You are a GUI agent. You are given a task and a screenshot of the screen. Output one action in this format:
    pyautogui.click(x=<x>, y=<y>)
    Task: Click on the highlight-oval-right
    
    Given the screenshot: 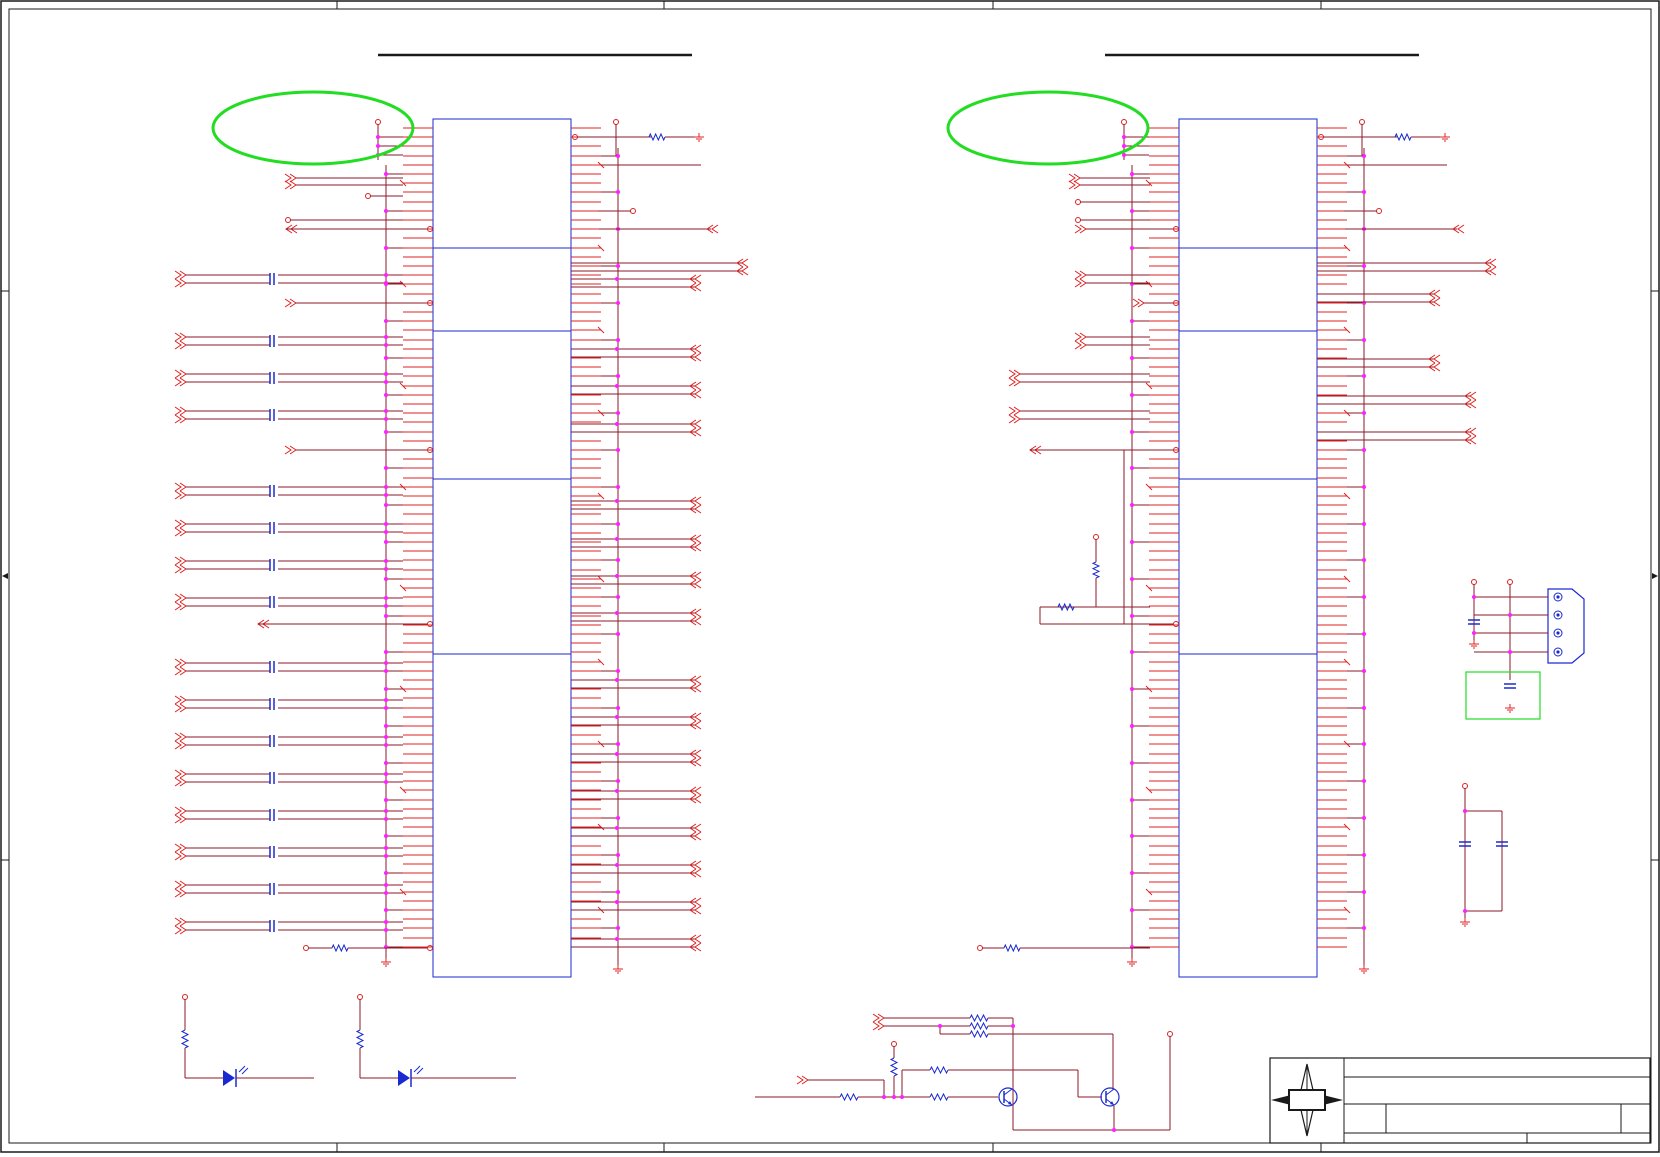 What is the action you would take?
    pyautogui.click(x=1048, y=128)
    